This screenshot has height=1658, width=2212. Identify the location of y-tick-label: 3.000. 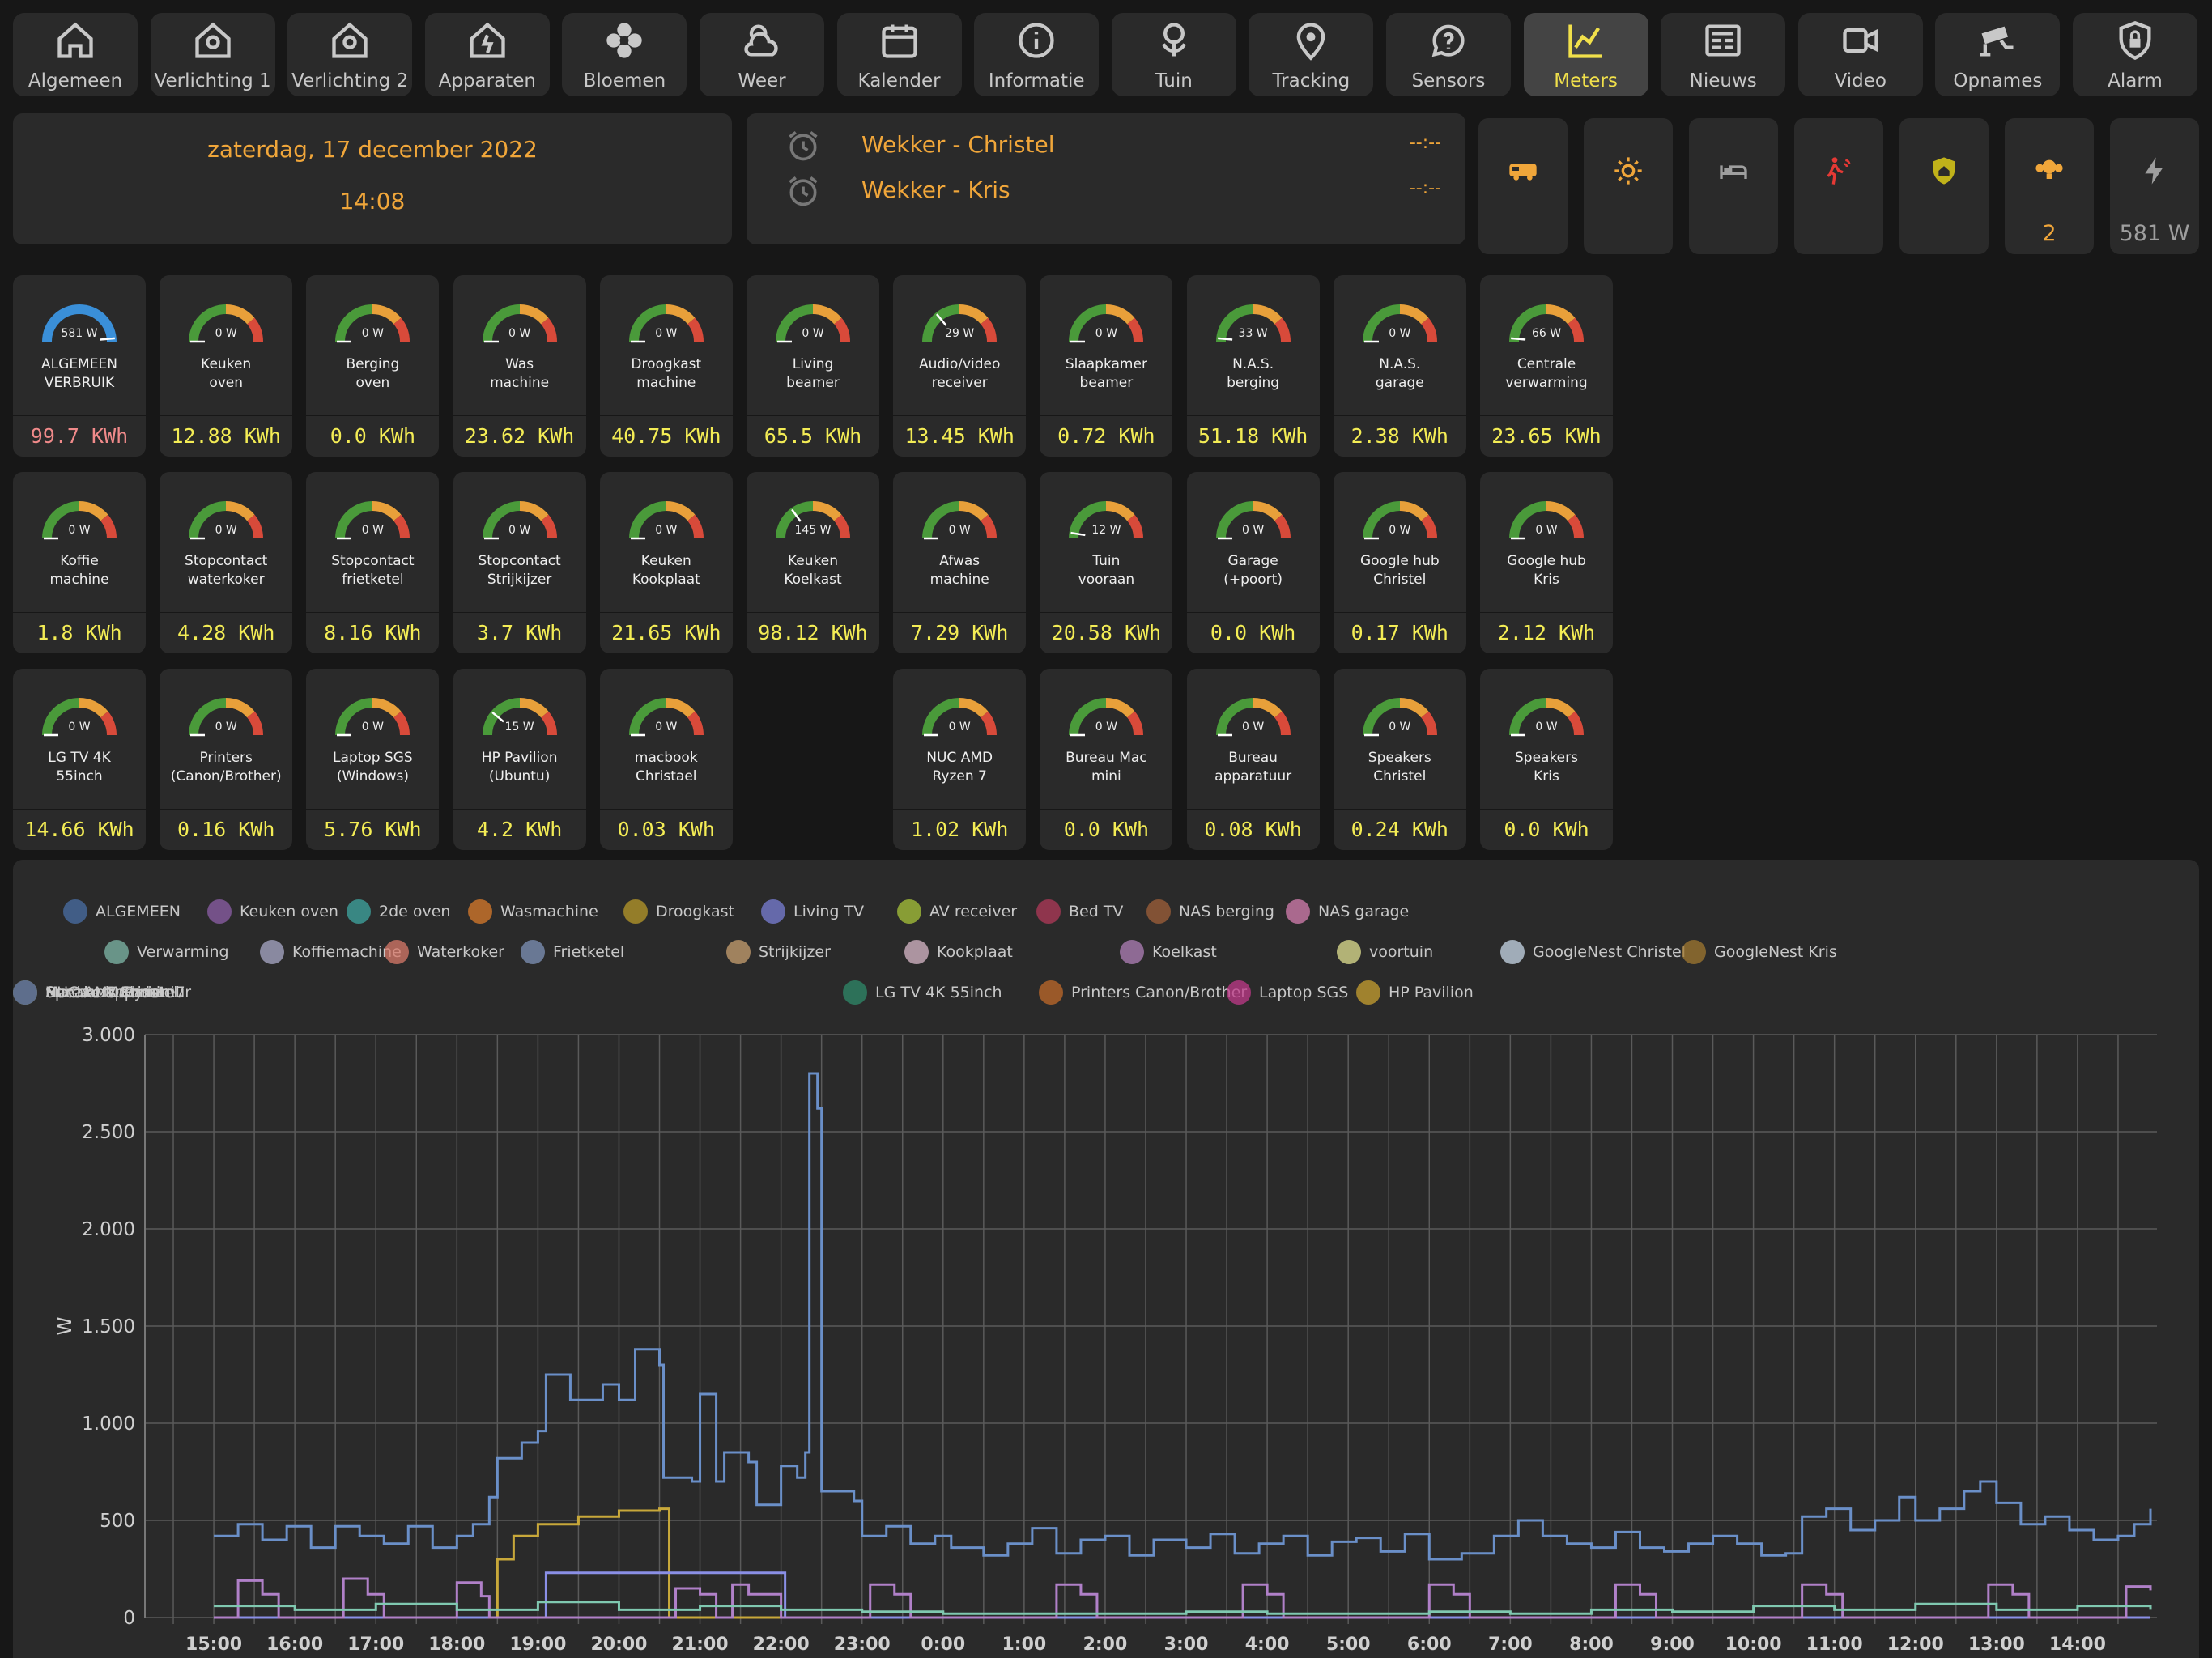
(109, 1035).